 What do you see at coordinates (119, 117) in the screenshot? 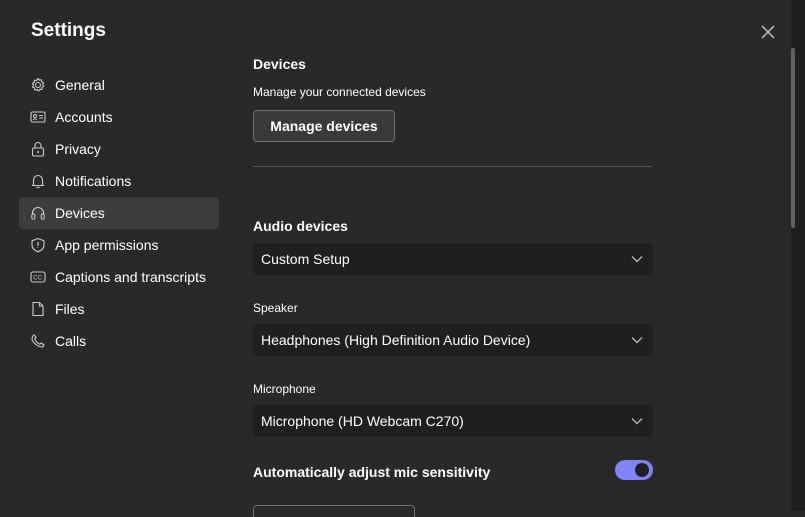
I see `sidebar-item-accounts: Accounts` at bounding box center [119, 117].